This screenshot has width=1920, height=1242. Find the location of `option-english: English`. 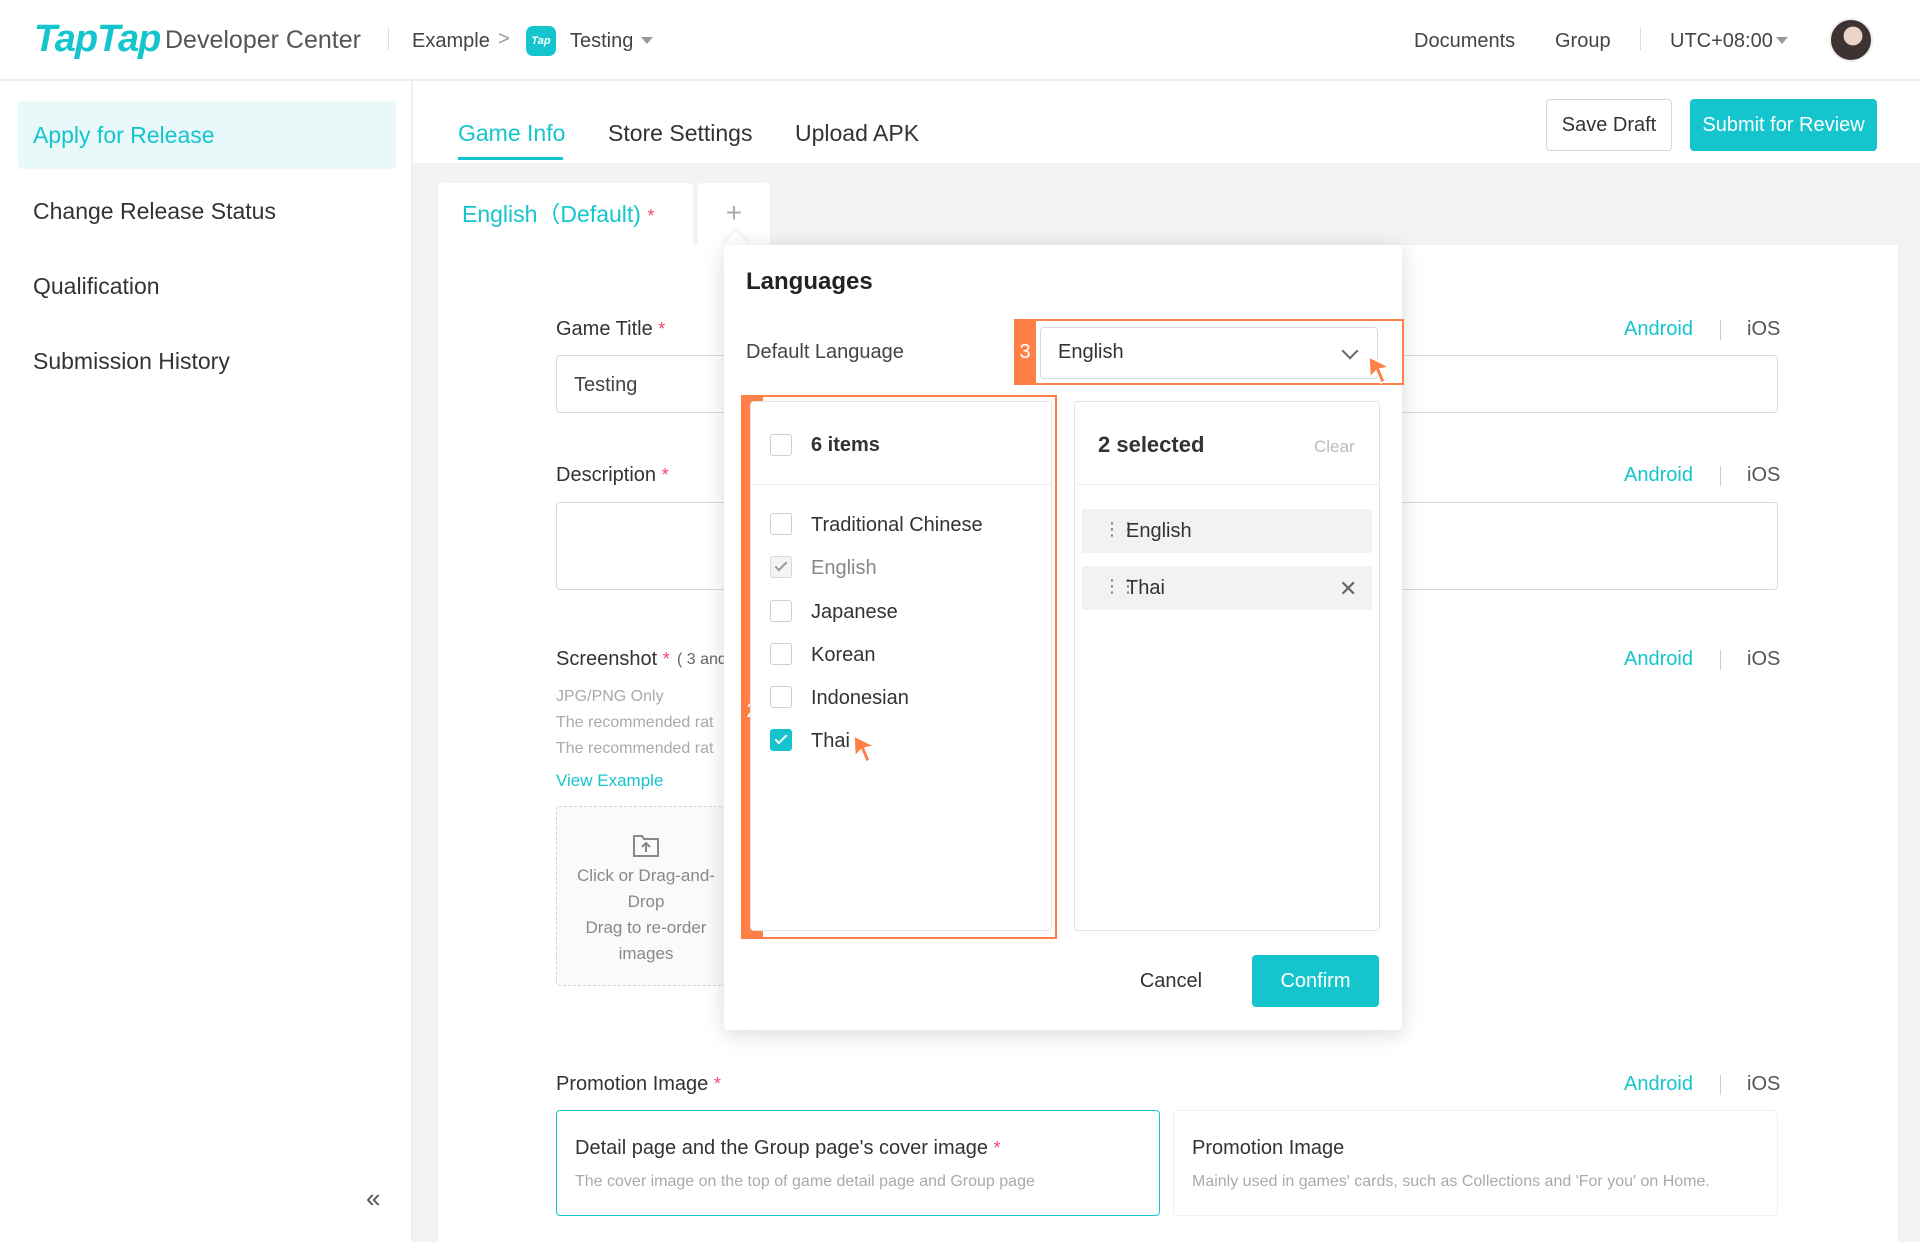

option-english: English is located at coordinates (844, 568).